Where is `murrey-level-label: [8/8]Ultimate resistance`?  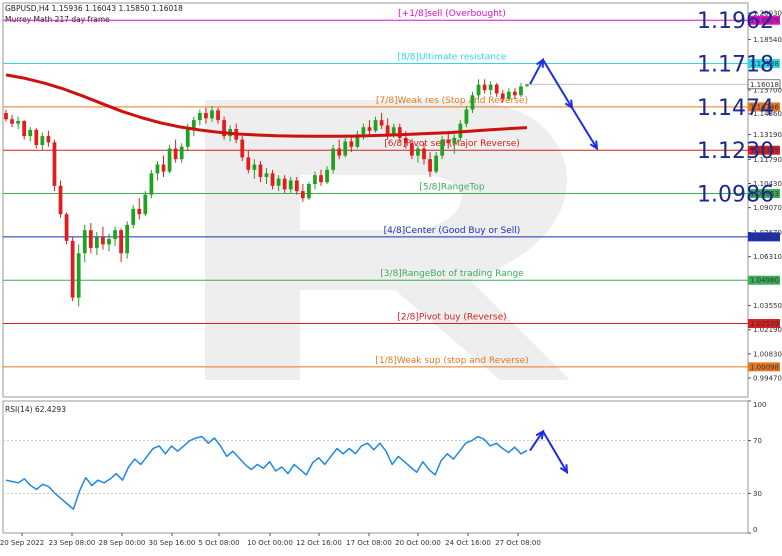 murrey-level-label: [8/8]Ultimate resistance is located at coordinates (452, 58).